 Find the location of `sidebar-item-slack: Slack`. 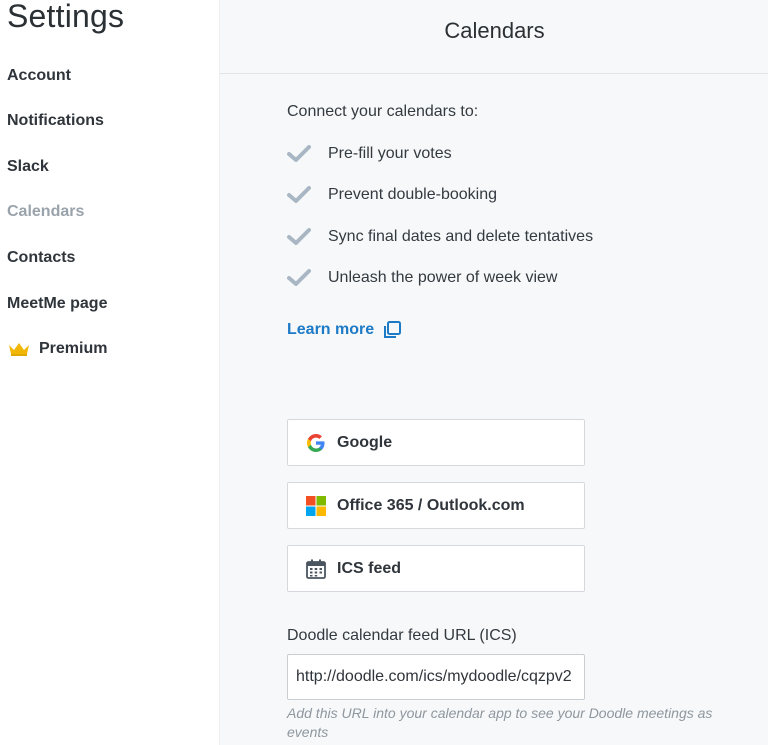

sidebar-item-slack: Slack is located at coordinates (28, 167).